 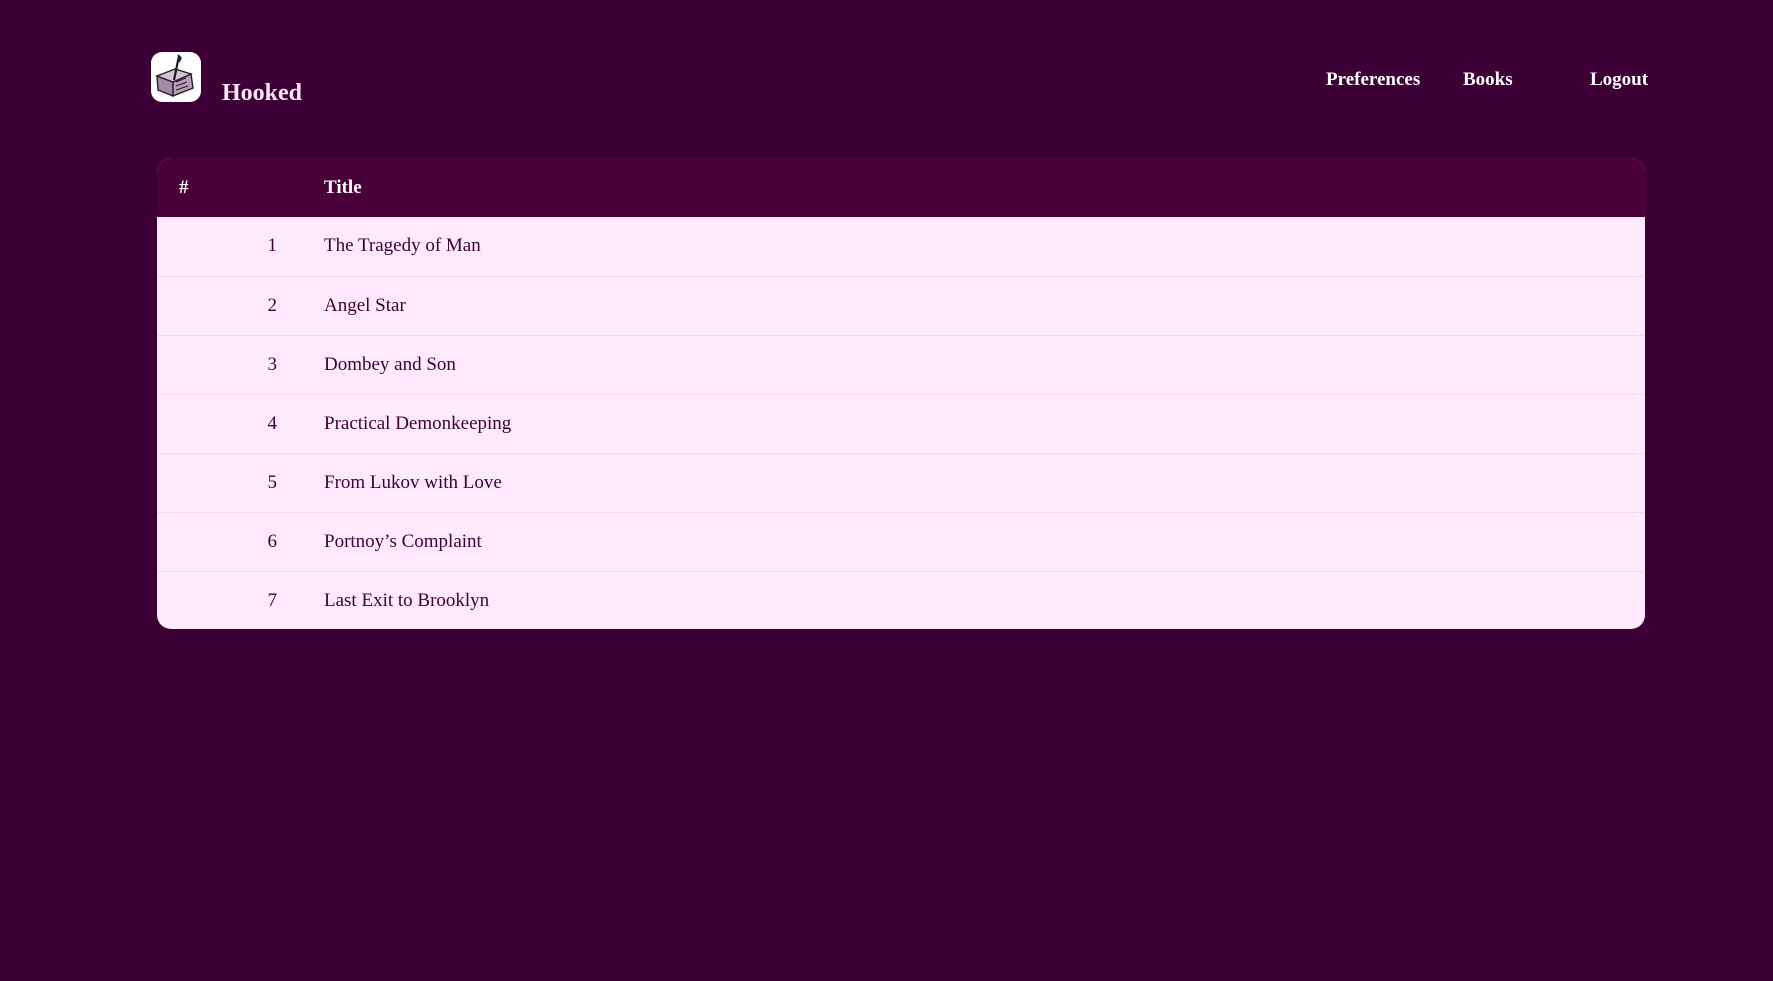 I want to click on row-number: 1, so click(x=272, y=245).